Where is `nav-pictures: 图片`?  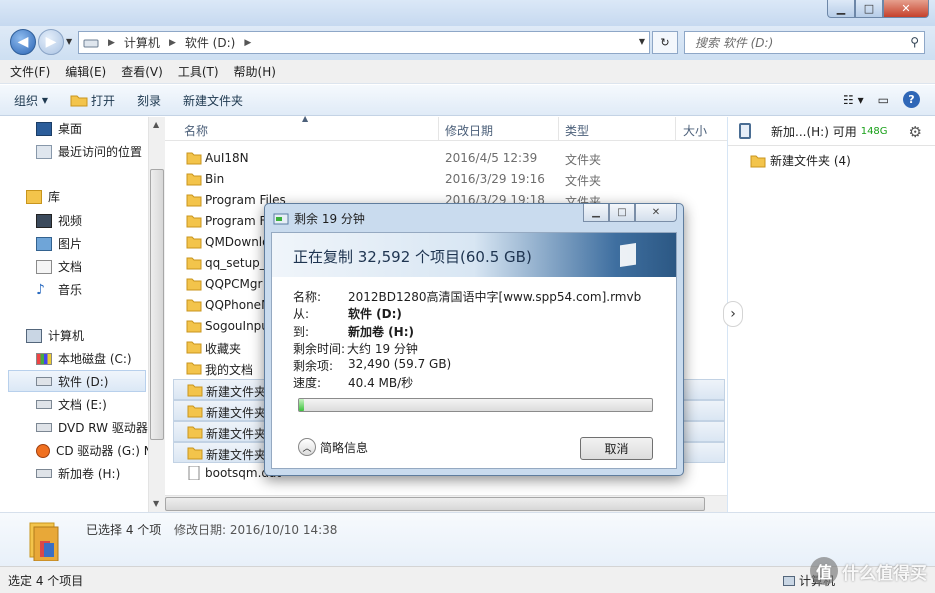
nav-pictures: 图片 is located at coordinates (59, 243).